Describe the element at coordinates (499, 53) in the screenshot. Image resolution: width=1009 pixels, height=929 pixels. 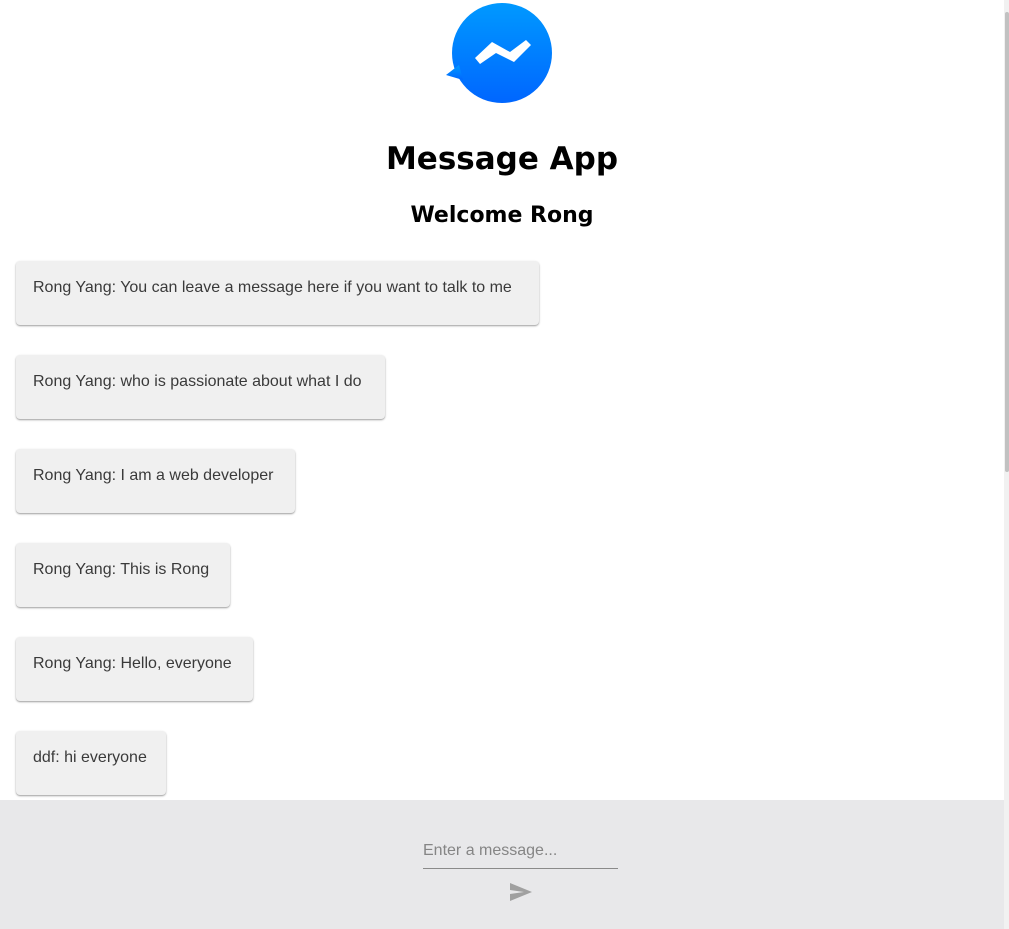
I see `messenger-logo-icon` at that location.